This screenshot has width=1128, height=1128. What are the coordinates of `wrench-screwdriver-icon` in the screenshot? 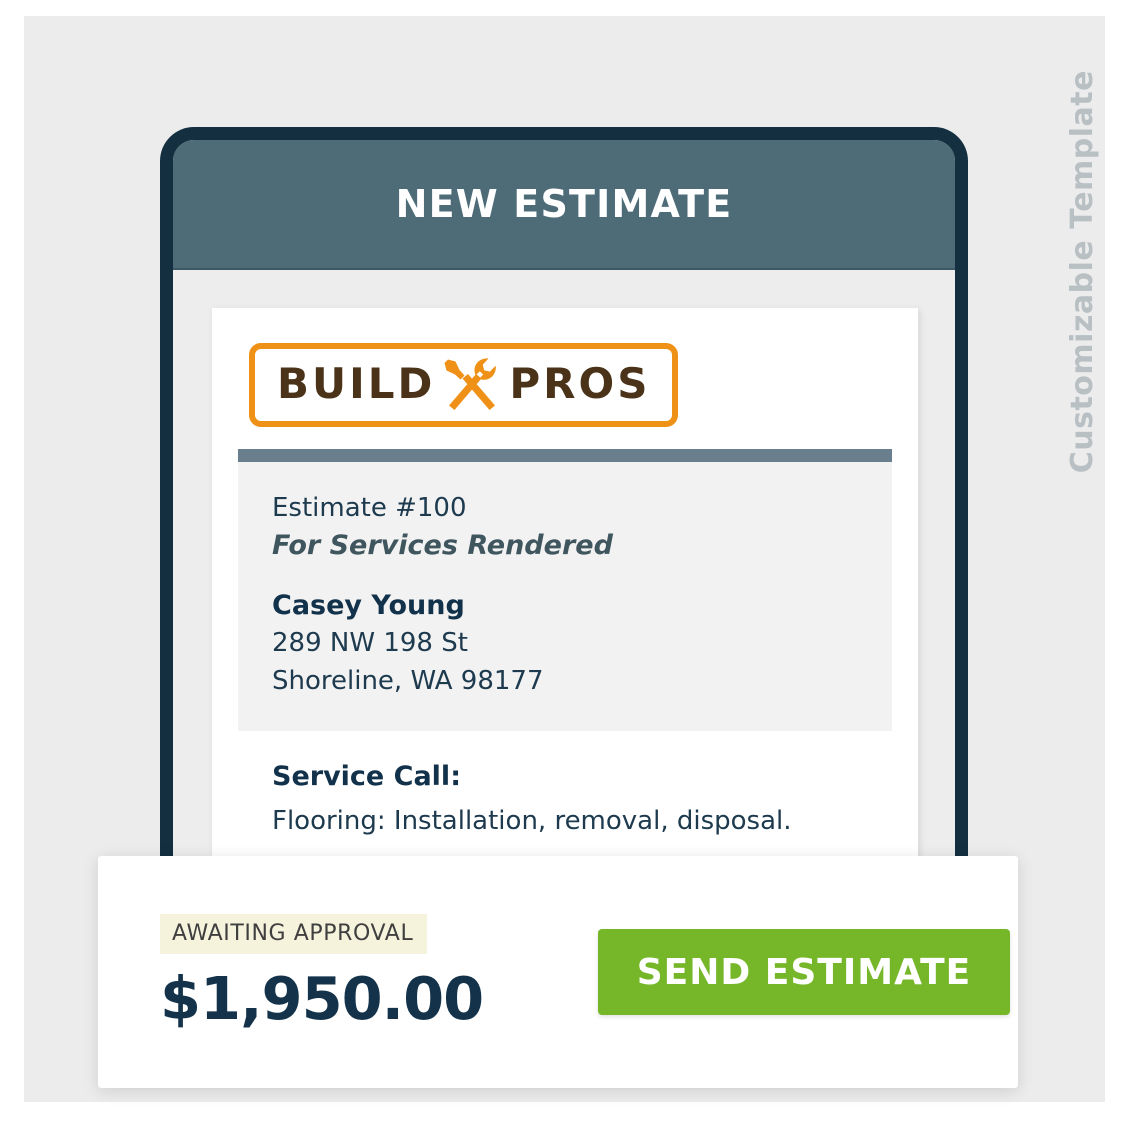 It's located at (472, 384).